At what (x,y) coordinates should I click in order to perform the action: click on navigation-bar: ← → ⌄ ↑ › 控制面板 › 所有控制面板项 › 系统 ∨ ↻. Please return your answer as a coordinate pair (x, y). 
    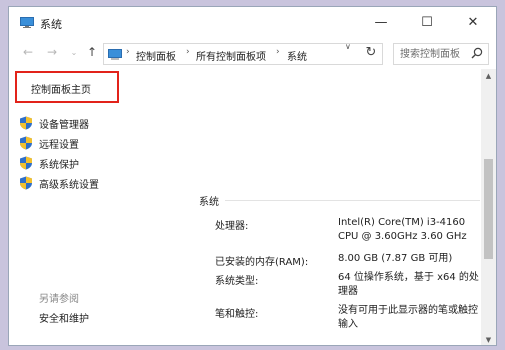
    Looking at the image, I should click on (252, 53).